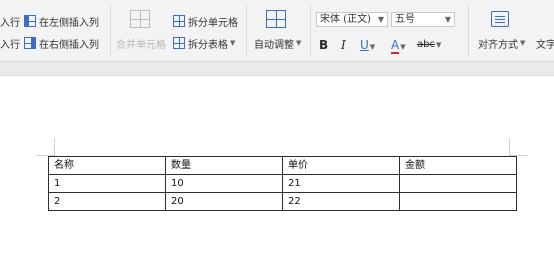 The height and width of the screenshot is (272, 554). I want to click on font-color-button: A▼, so click(398, 46).